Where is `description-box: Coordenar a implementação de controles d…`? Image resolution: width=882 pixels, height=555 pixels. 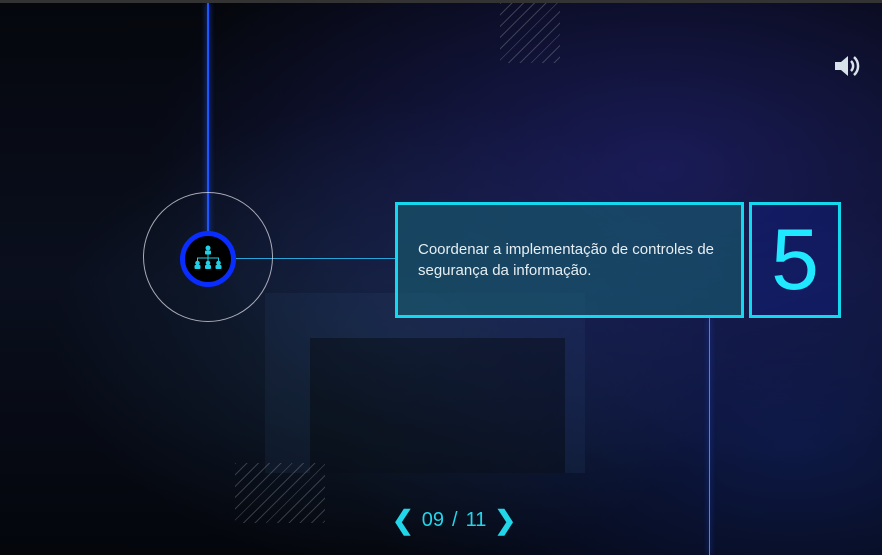
description-box: Coordenar a implementação de controles d… is located at coordinates (569, 260).